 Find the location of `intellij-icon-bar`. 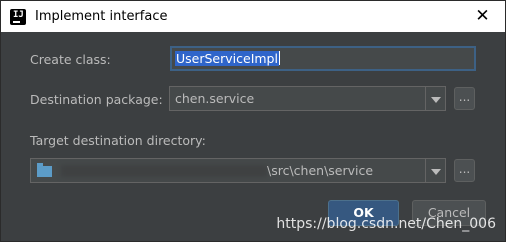

intellij-icon-bar is located at coordinates (16, 22).